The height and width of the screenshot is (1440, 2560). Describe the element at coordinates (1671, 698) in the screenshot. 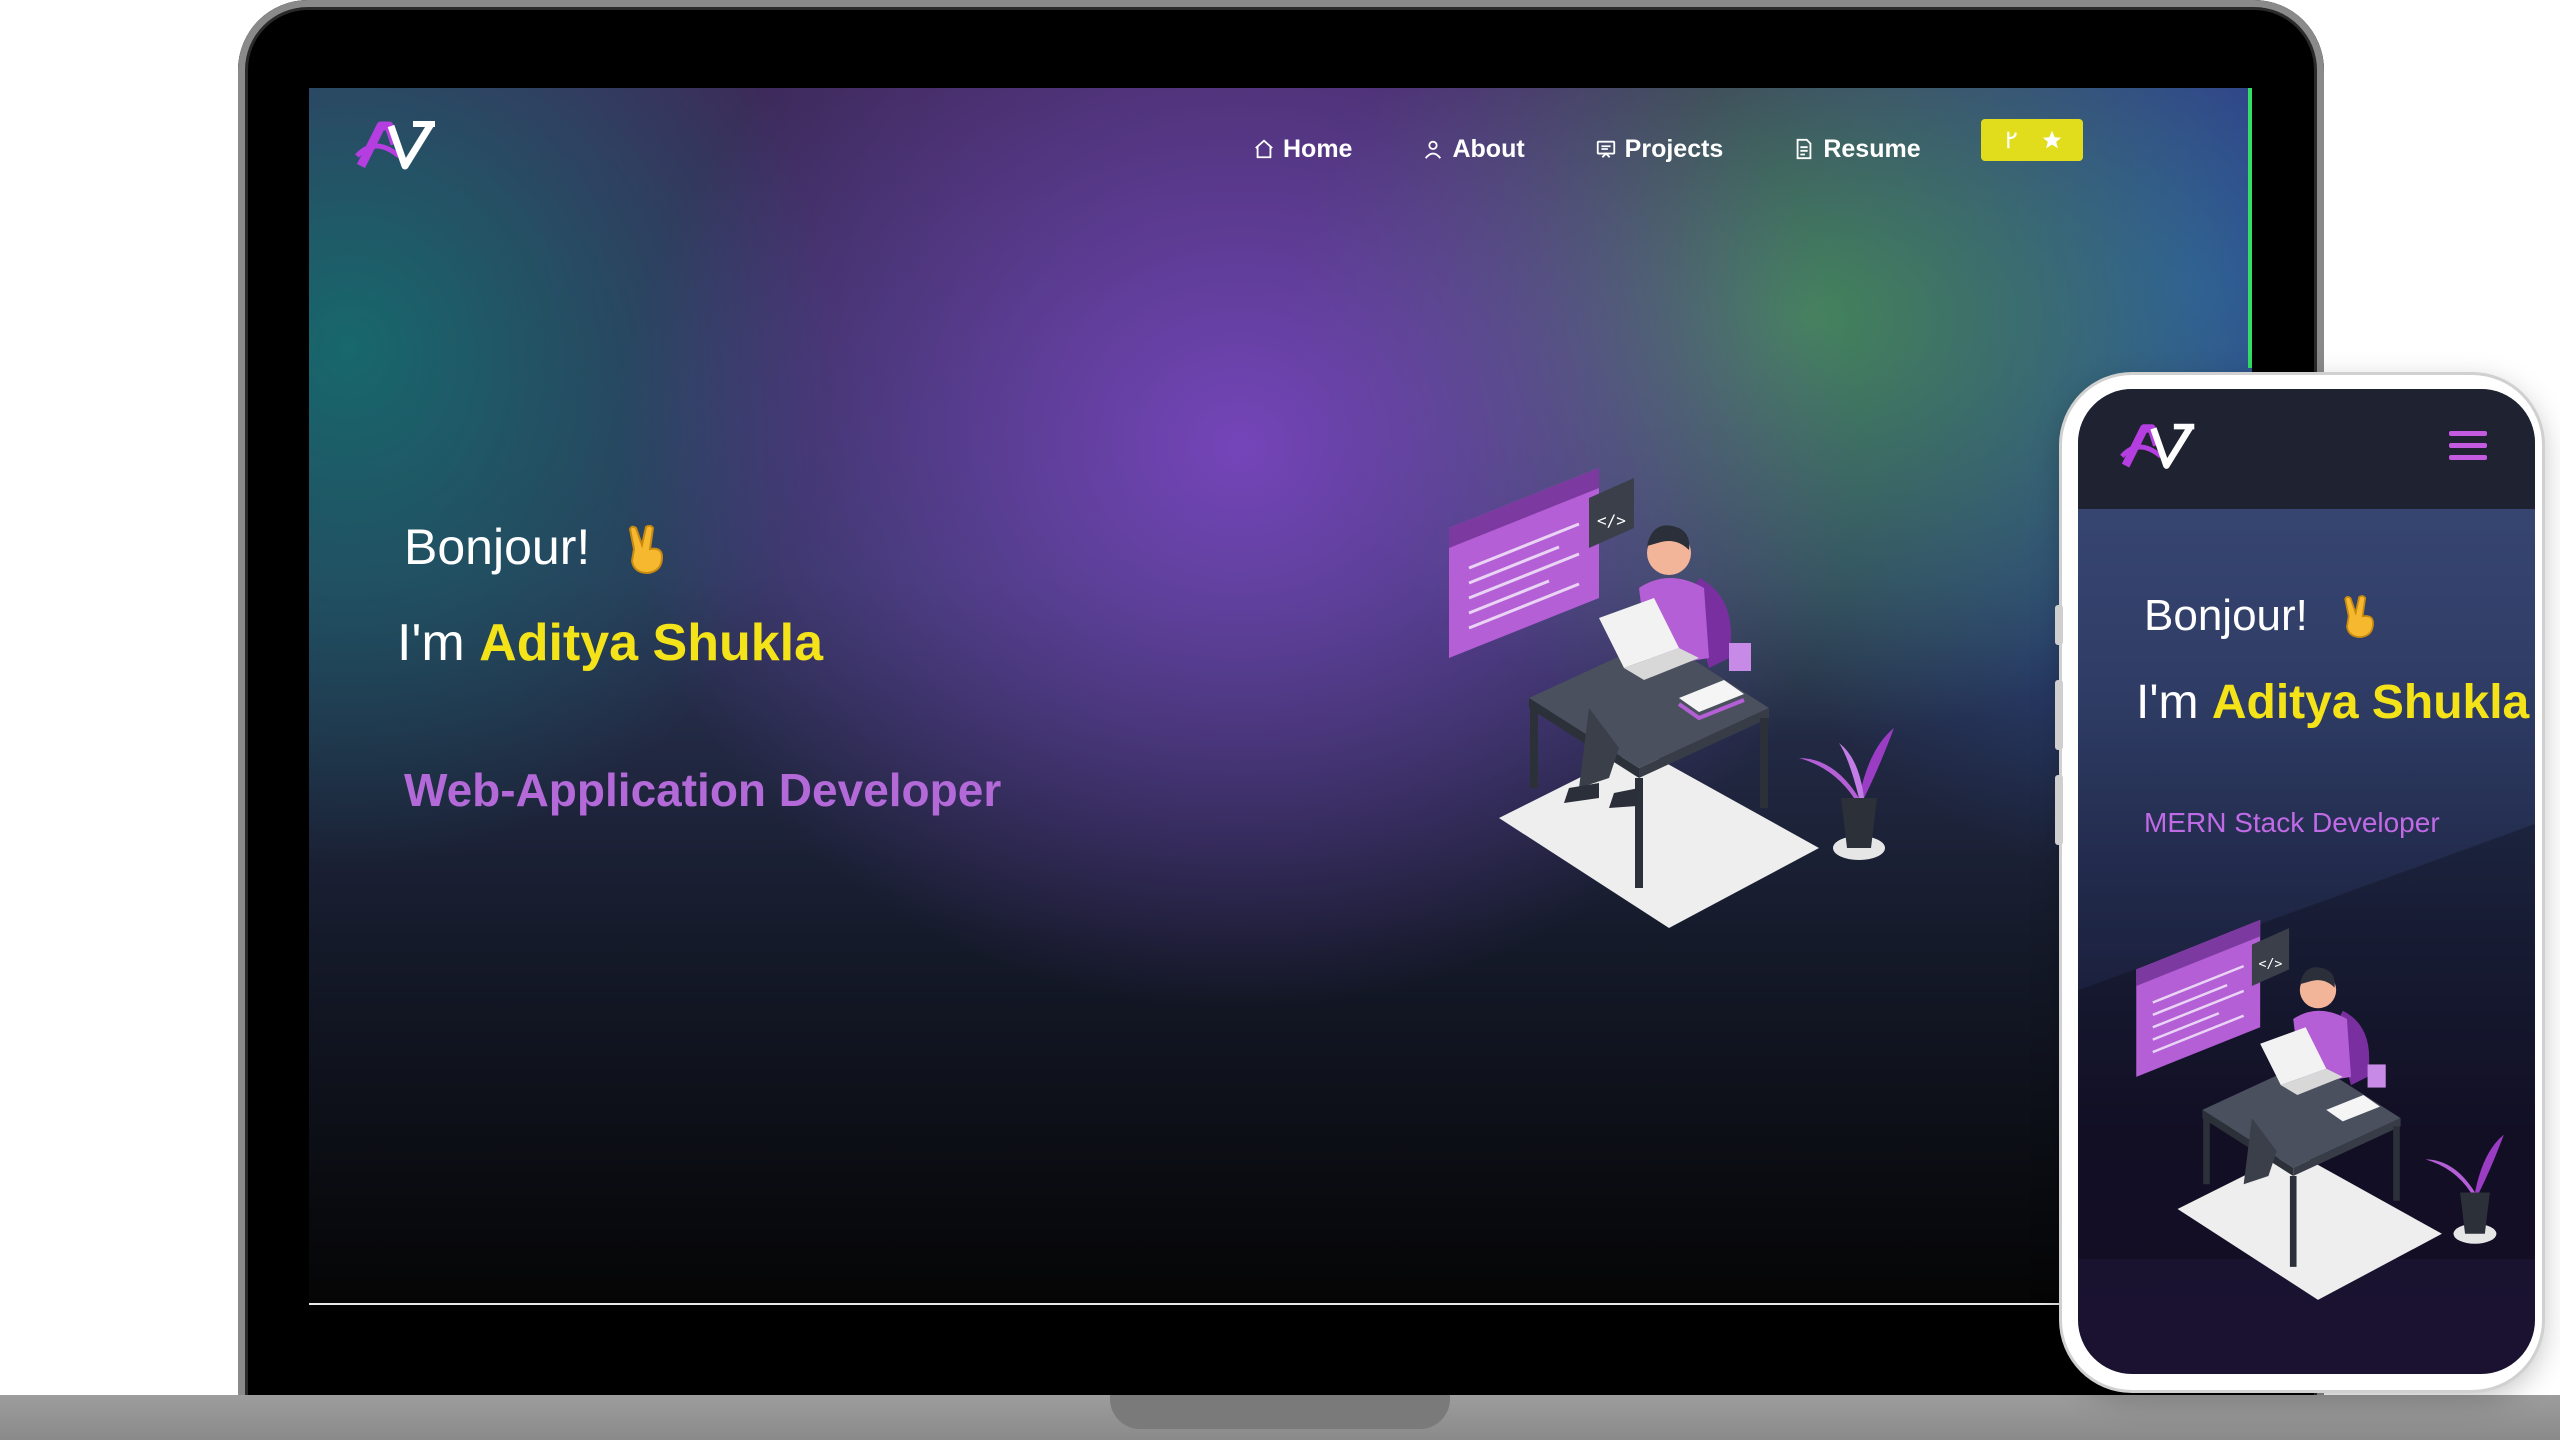

I see `developer-illustration: </>` at that location.